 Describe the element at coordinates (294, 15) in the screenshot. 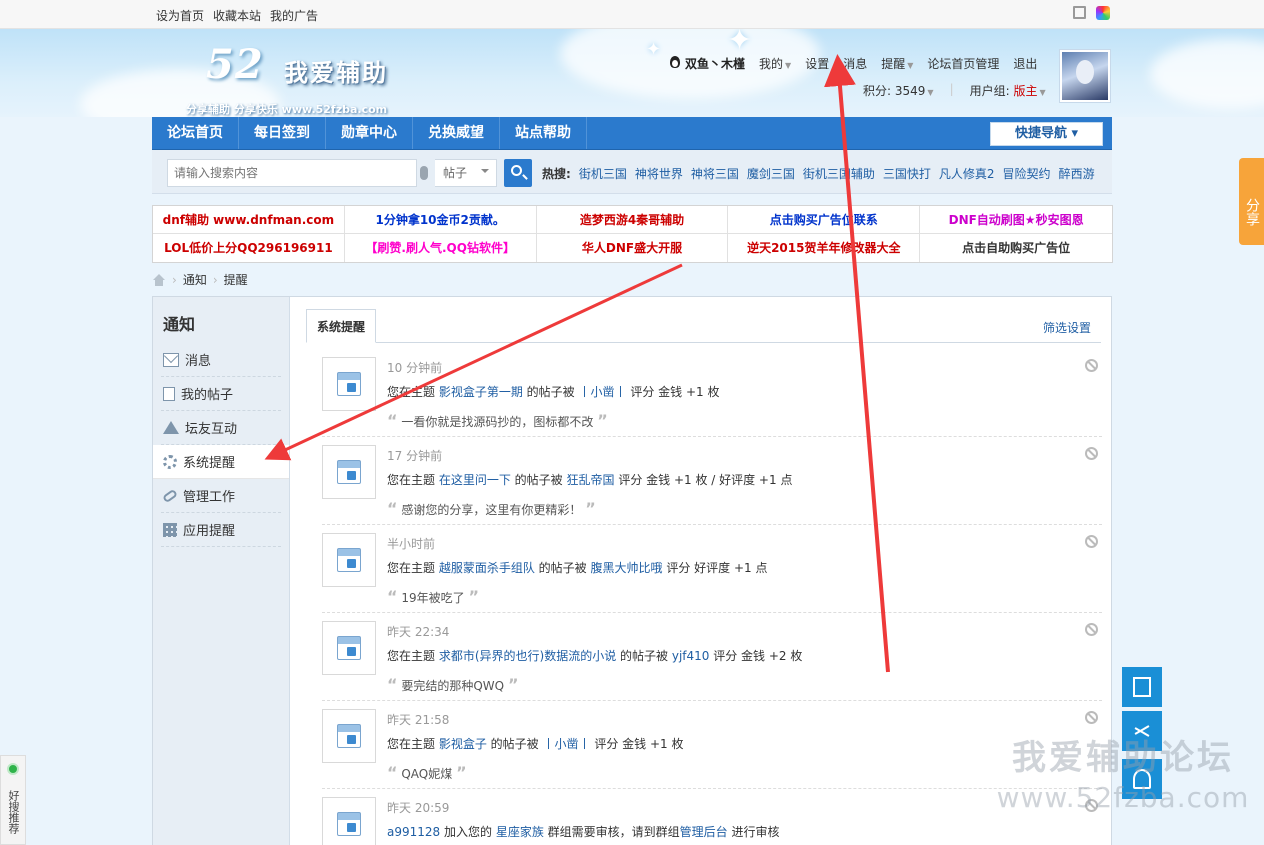

I see `my-ads-link: 我的广告` at that location.